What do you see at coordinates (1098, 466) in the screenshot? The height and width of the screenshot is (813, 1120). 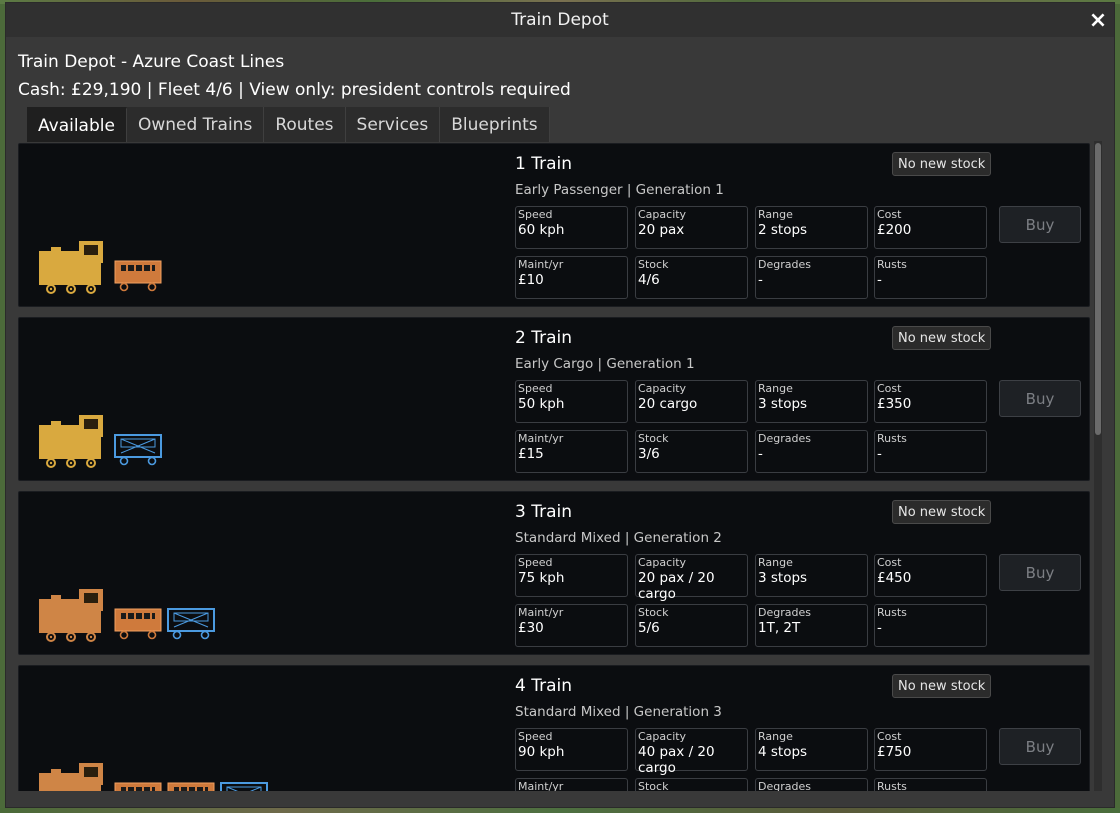 I see `list-scrollbar` at bounding box center [1098, 466].